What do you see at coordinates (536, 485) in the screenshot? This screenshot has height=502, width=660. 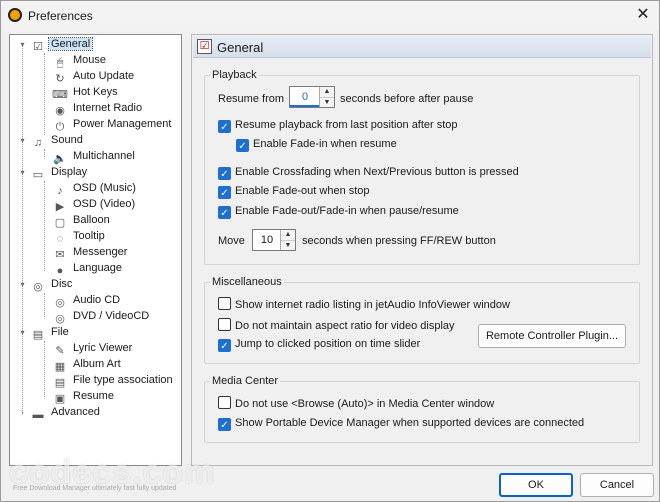 I see `ok-button: OK` at bounding box center [536, 485].